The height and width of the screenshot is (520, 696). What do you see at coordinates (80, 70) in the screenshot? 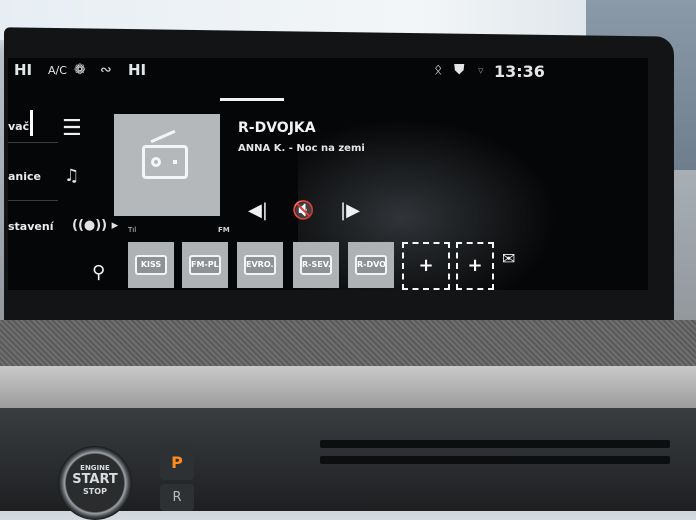
I see `fan-icon: ❁` at bounding box center [80, 70].